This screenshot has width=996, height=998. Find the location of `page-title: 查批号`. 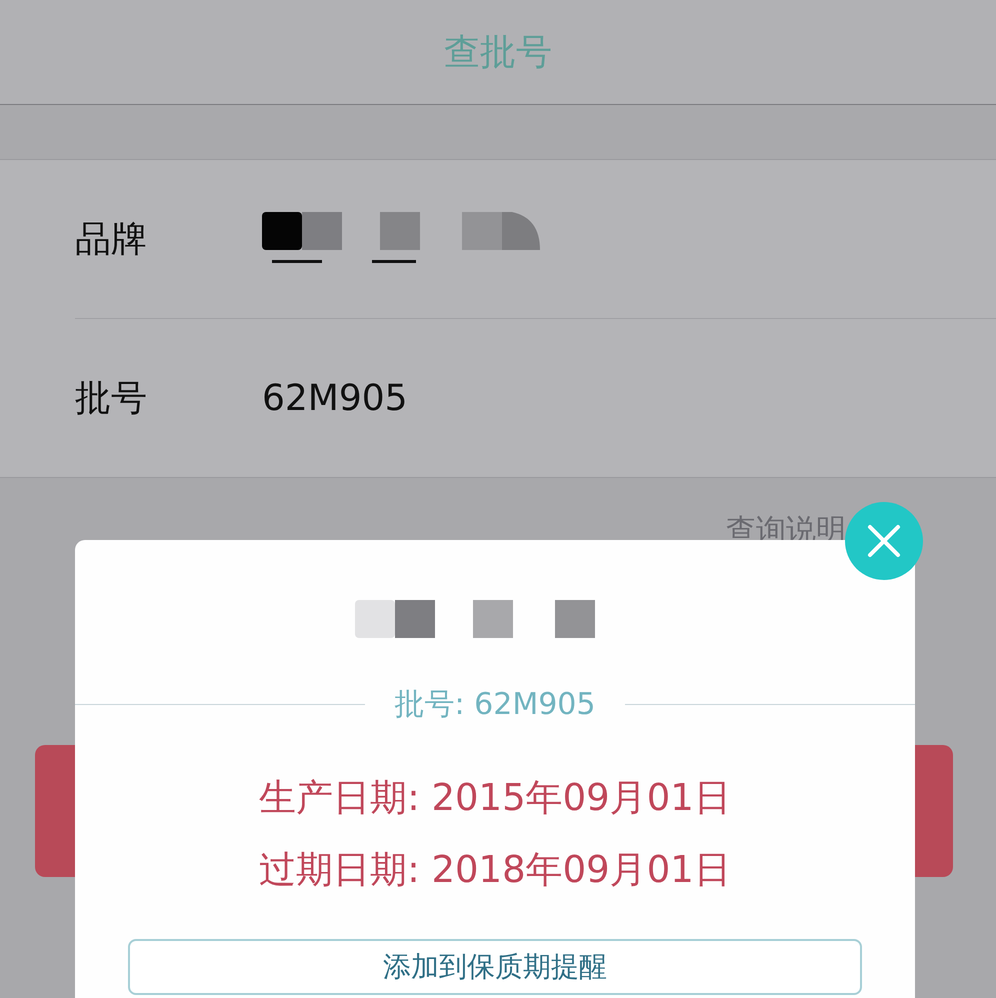

page-title: 查批号 is located at coordinates (498, 52).